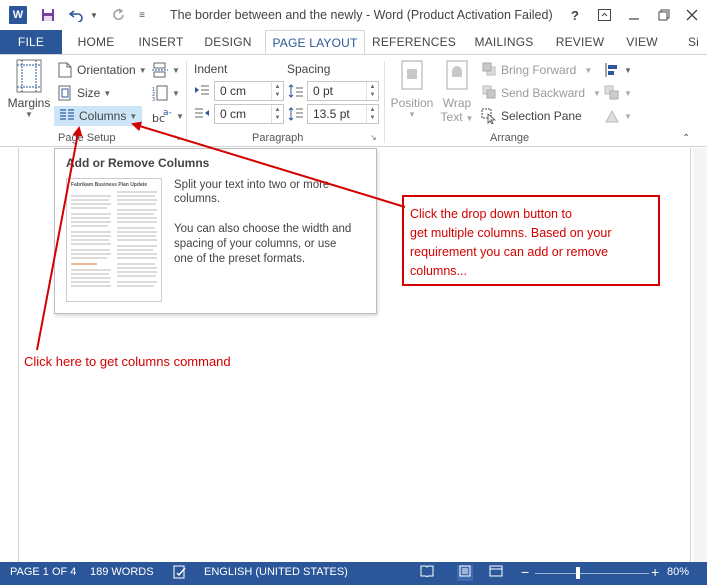 Image resolution: width=707 pixels, height=585 pixels. I want to click on spacing-before-input: 0 pt ▲ ▼, so click(343, 91).